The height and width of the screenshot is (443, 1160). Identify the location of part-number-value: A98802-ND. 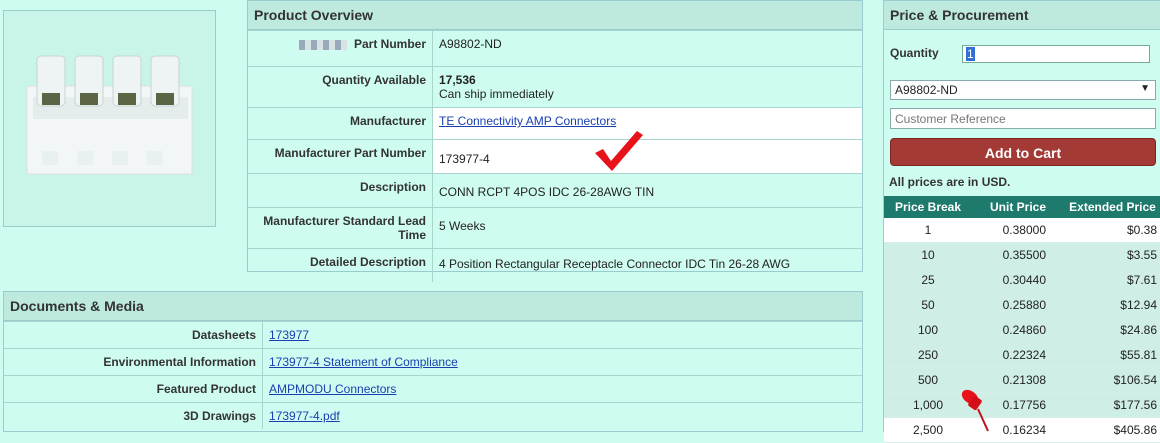
(647, 48).